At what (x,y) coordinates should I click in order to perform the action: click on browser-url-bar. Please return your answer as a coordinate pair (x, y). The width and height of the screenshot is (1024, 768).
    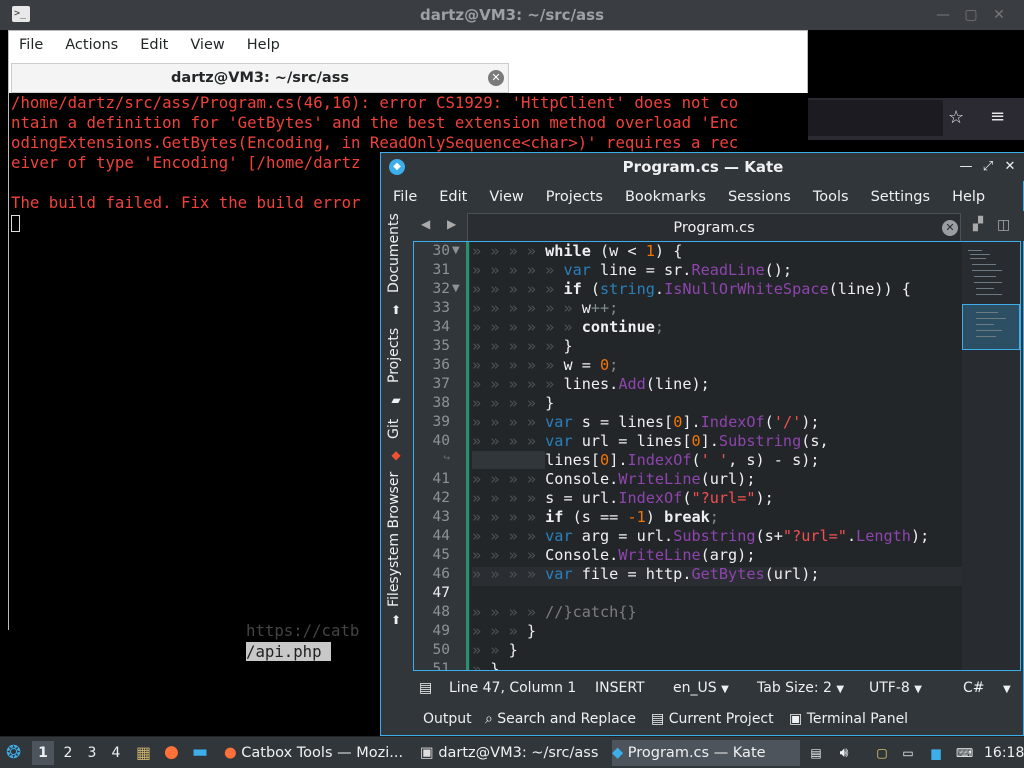
    Looking at the image, I should click on (875, 118).